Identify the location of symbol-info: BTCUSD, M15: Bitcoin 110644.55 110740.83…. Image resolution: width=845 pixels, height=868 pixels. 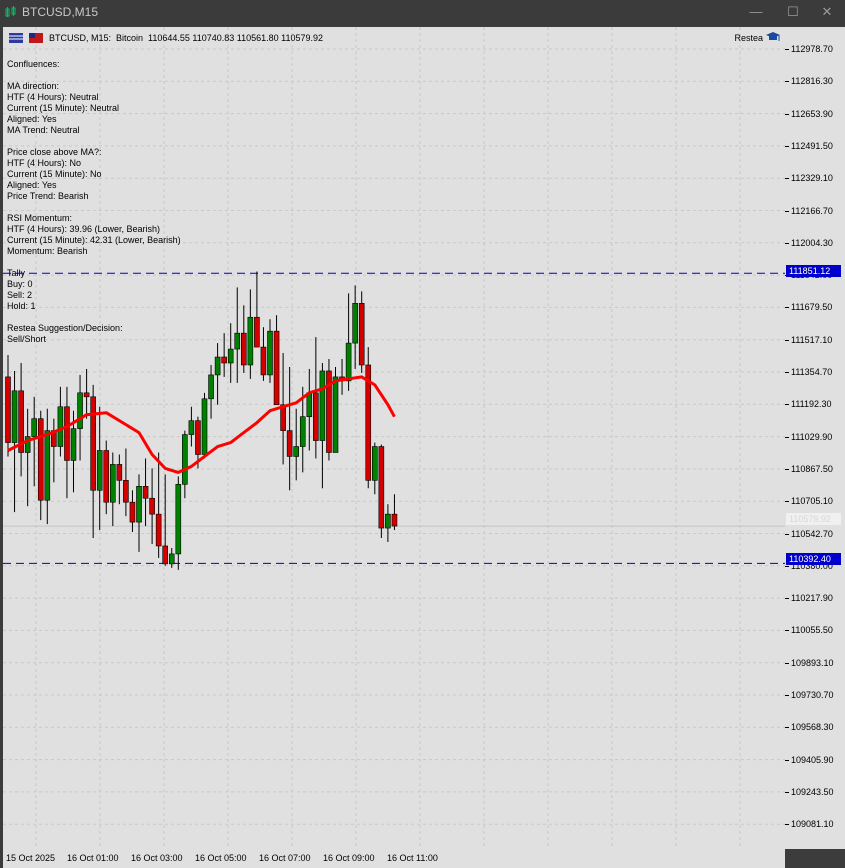
(186, 38).